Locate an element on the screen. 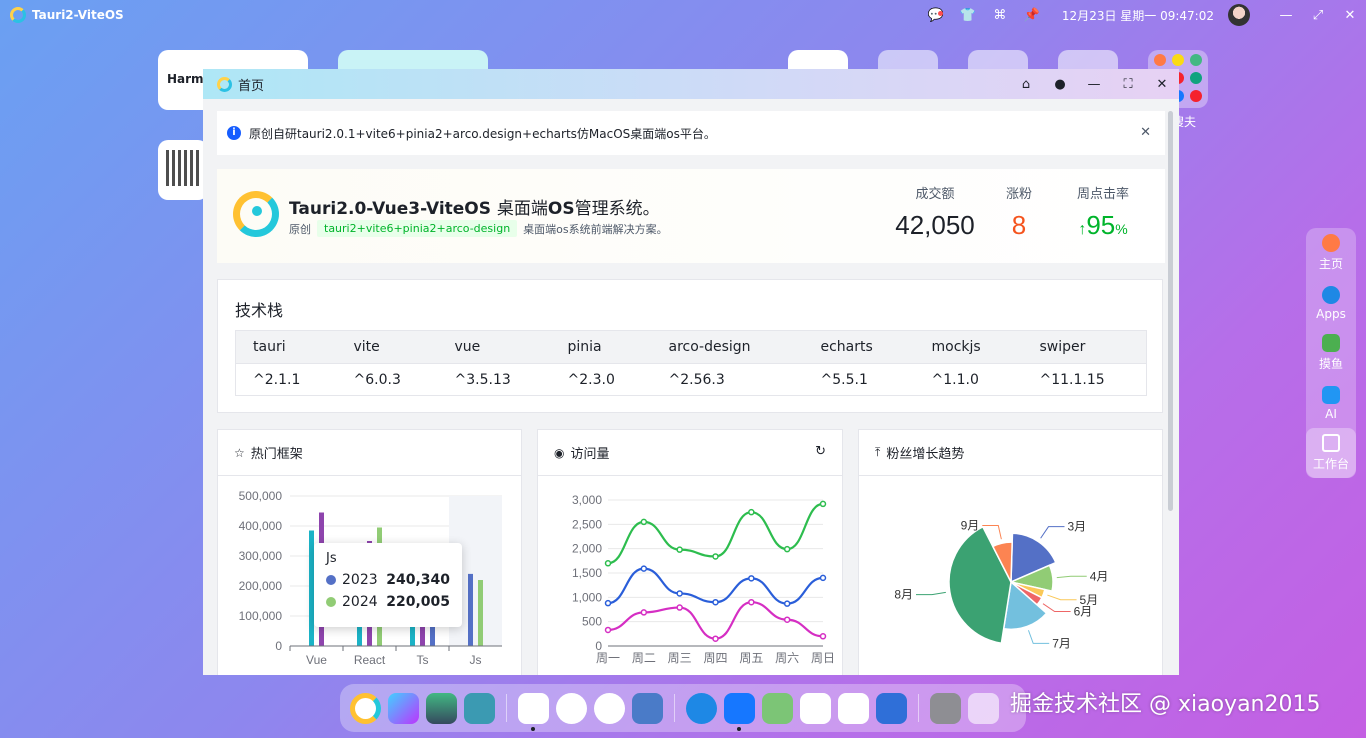  vue-icon is located at coordinates (1196, 60).